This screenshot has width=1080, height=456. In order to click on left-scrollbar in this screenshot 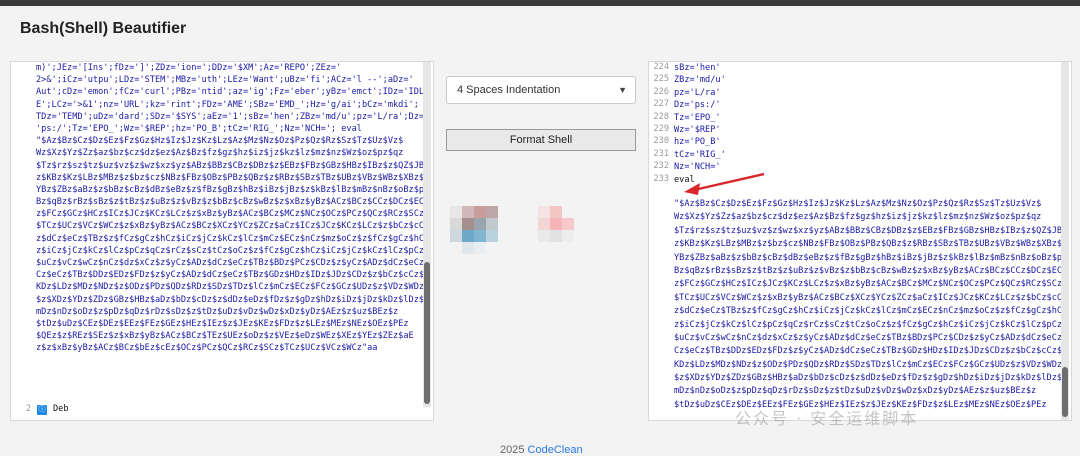, I will do `click(427, 234)`.